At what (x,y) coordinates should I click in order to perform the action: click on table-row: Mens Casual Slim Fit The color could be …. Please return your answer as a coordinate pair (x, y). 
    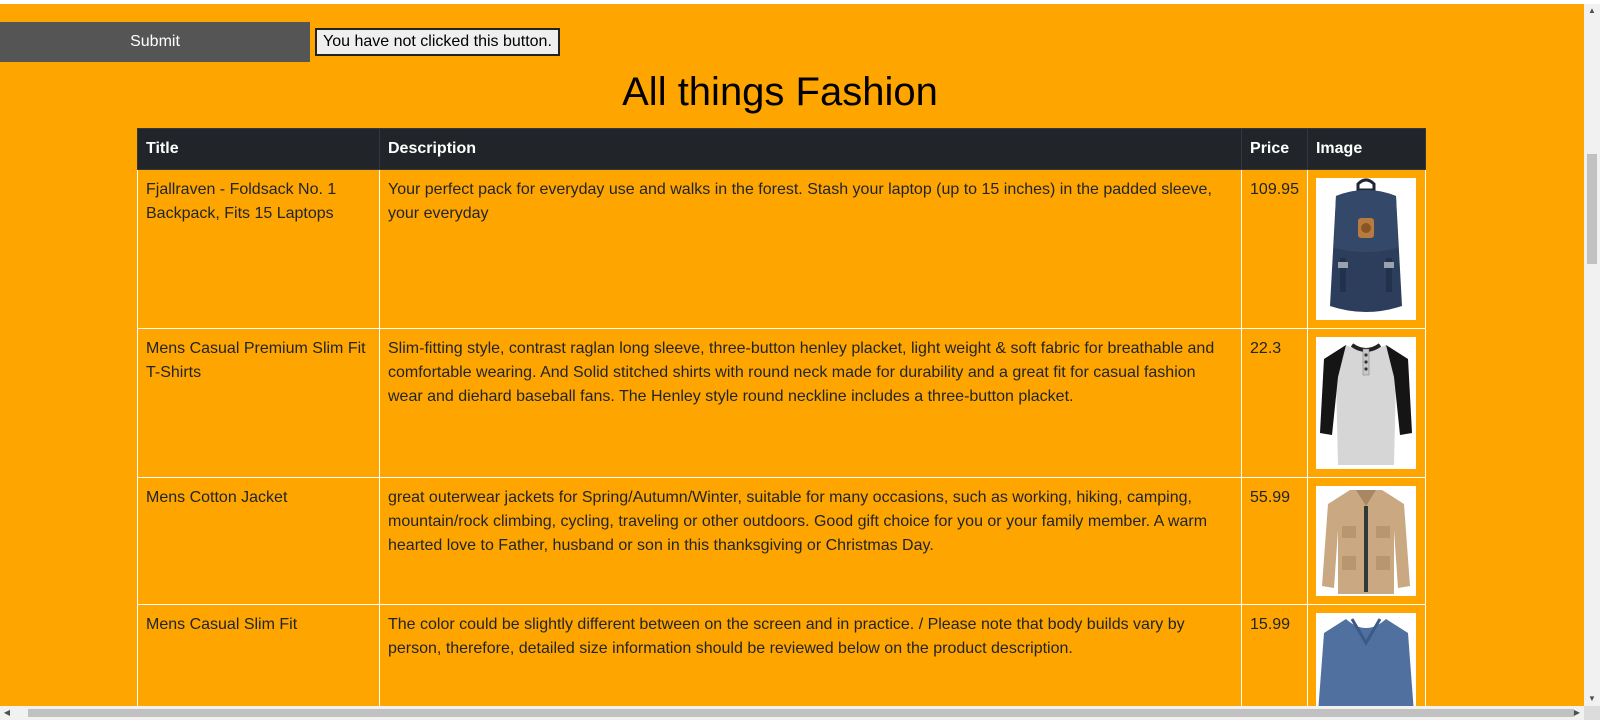
    Looking at the image, I should click on (782, 655).